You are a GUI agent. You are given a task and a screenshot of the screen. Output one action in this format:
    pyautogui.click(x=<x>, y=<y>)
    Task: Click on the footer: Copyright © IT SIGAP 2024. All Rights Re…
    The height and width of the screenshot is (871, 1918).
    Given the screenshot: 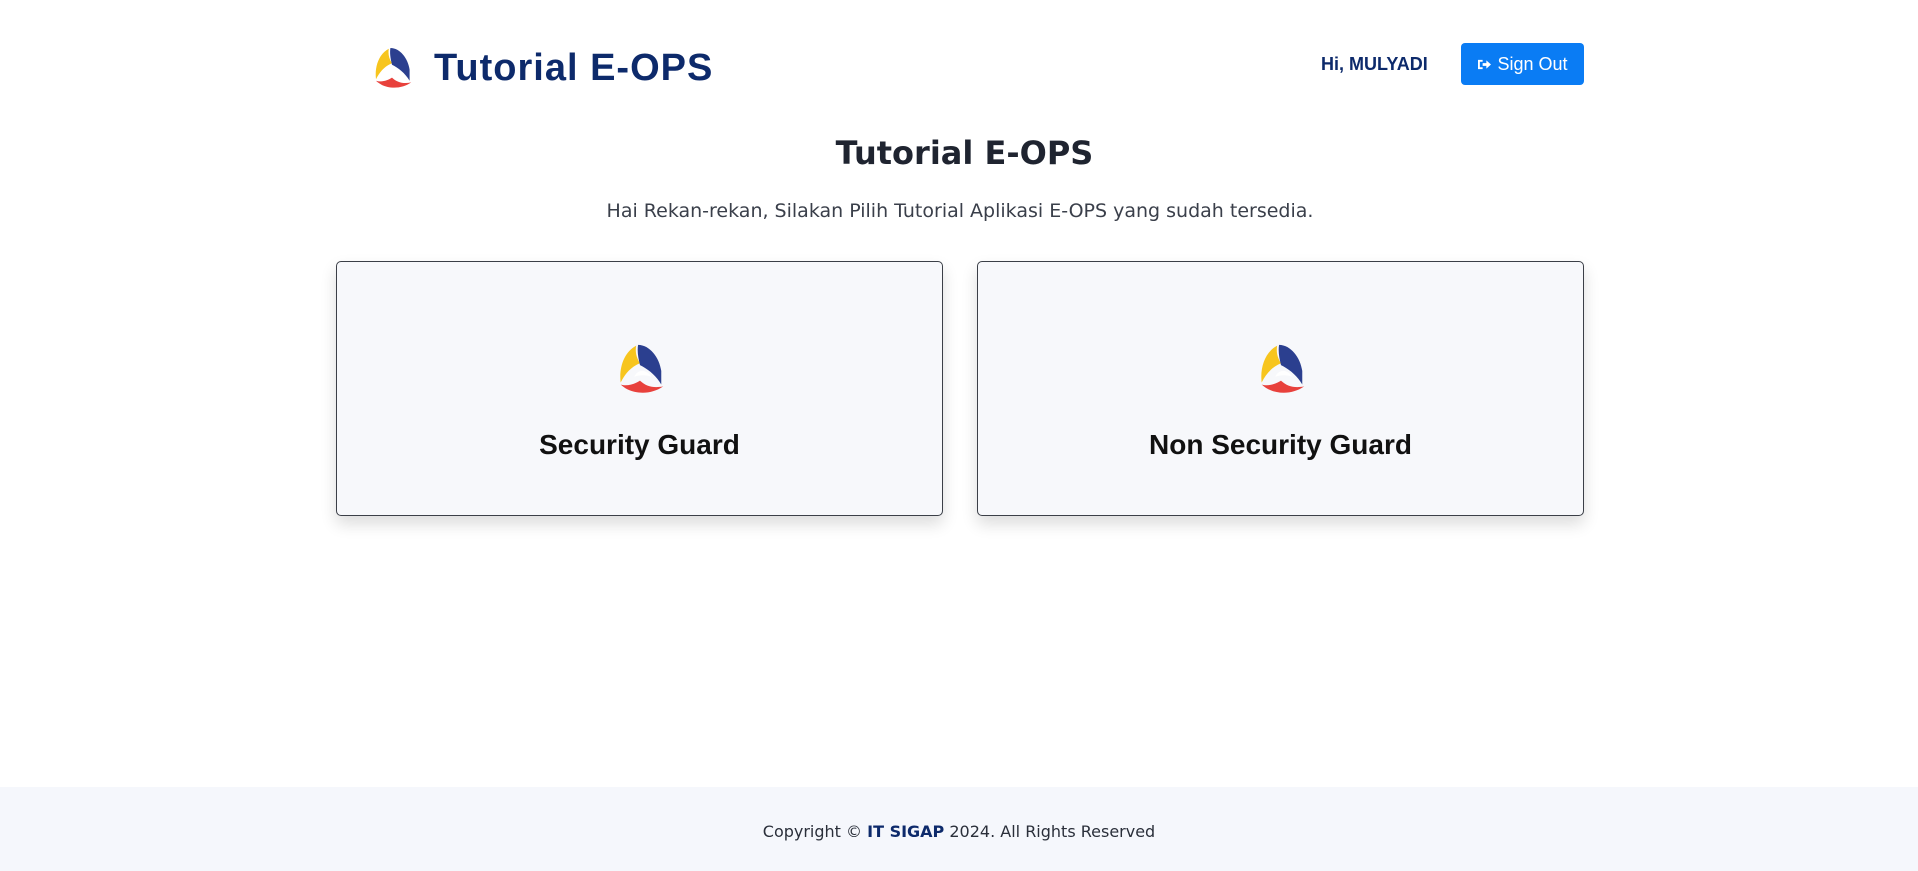 What is the action you would take?
    pyautogui.click(x=959, y=829)
    